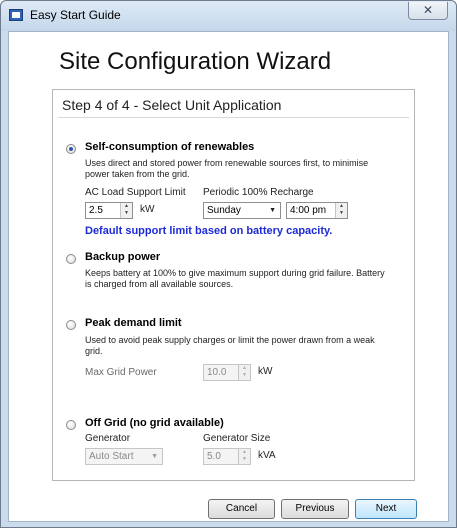 The width and height of the screenshot is (457, 528). Describe the element at coordinates (169, 147) in the screenshot. I see `self-consumption-label: Self-consumption of renewables` at that location.